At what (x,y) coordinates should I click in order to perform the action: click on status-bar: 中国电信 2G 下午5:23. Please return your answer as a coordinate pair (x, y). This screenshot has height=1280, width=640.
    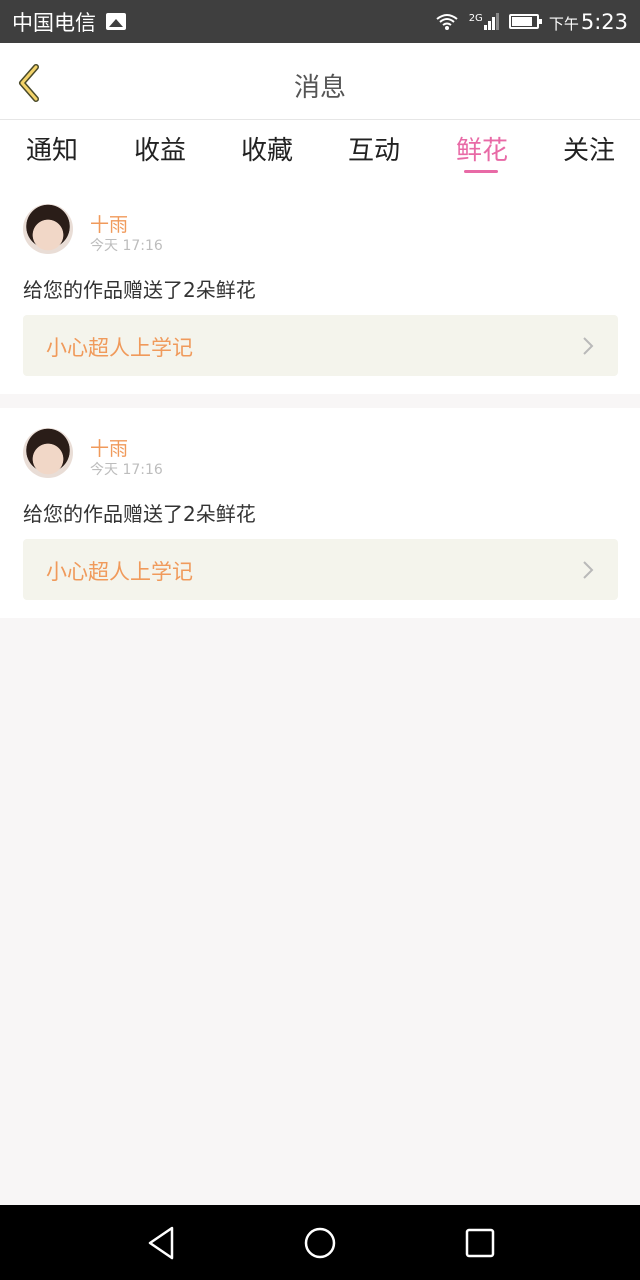
    Looking at the image, I should click on (320, 21).